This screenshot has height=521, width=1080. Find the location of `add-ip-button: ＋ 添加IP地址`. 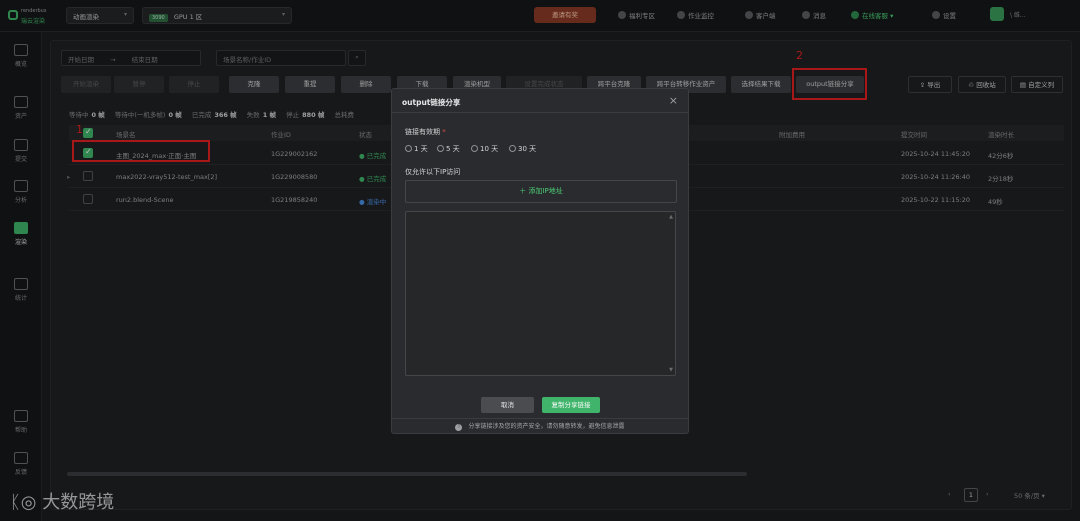

add-ip-button: ＋ 添加IP地址 is located at coordinates (541, 191).